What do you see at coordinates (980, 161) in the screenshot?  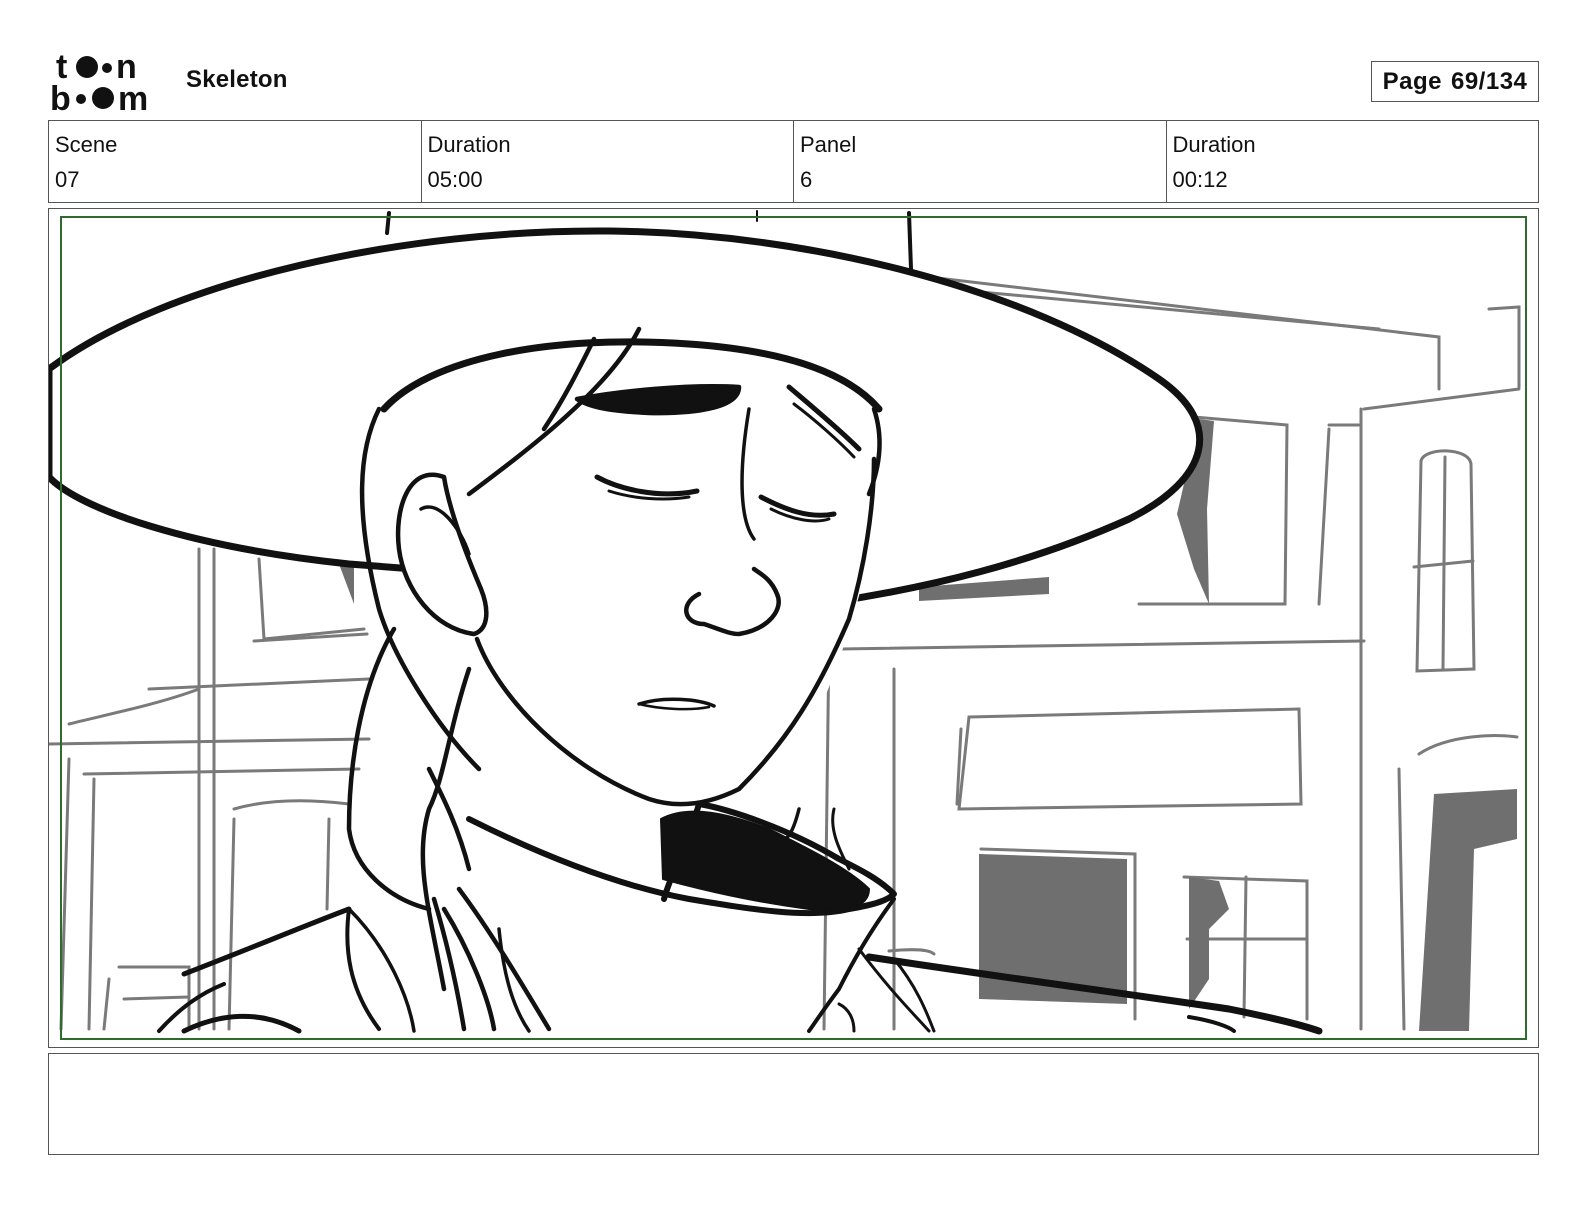 I see `panel-cell: Panel 6` at bounding box center [980, 161].